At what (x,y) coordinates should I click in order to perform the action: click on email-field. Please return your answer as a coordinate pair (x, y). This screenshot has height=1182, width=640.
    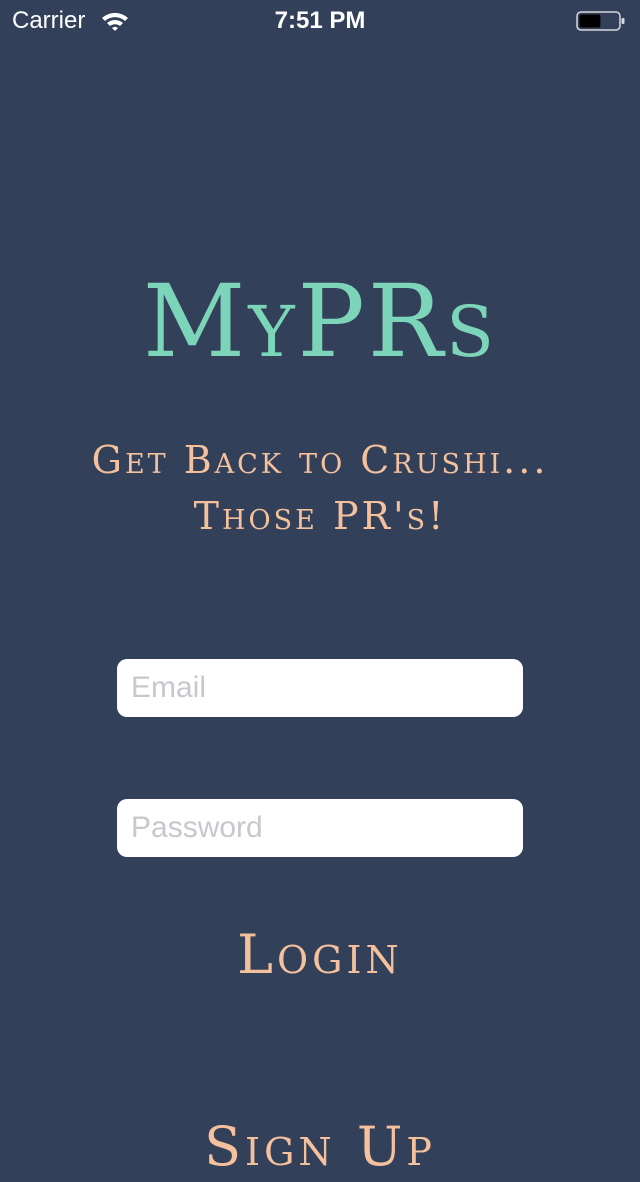
    Looking at the image, I should click on (320, 688).